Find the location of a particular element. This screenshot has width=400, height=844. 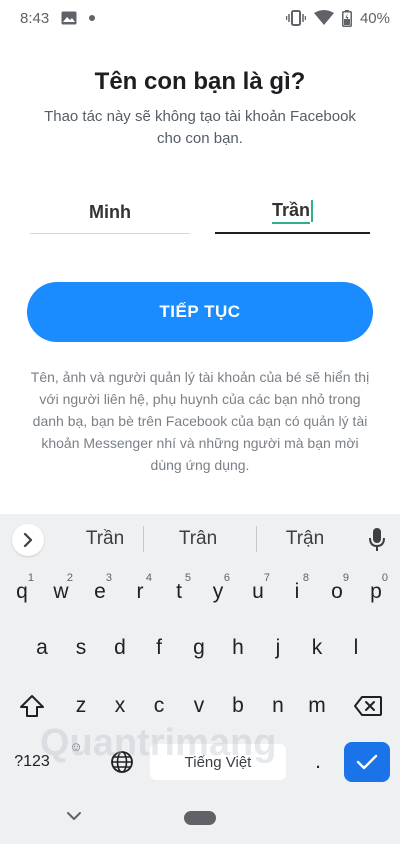

key-g: g is located at coordinates (199, 648).